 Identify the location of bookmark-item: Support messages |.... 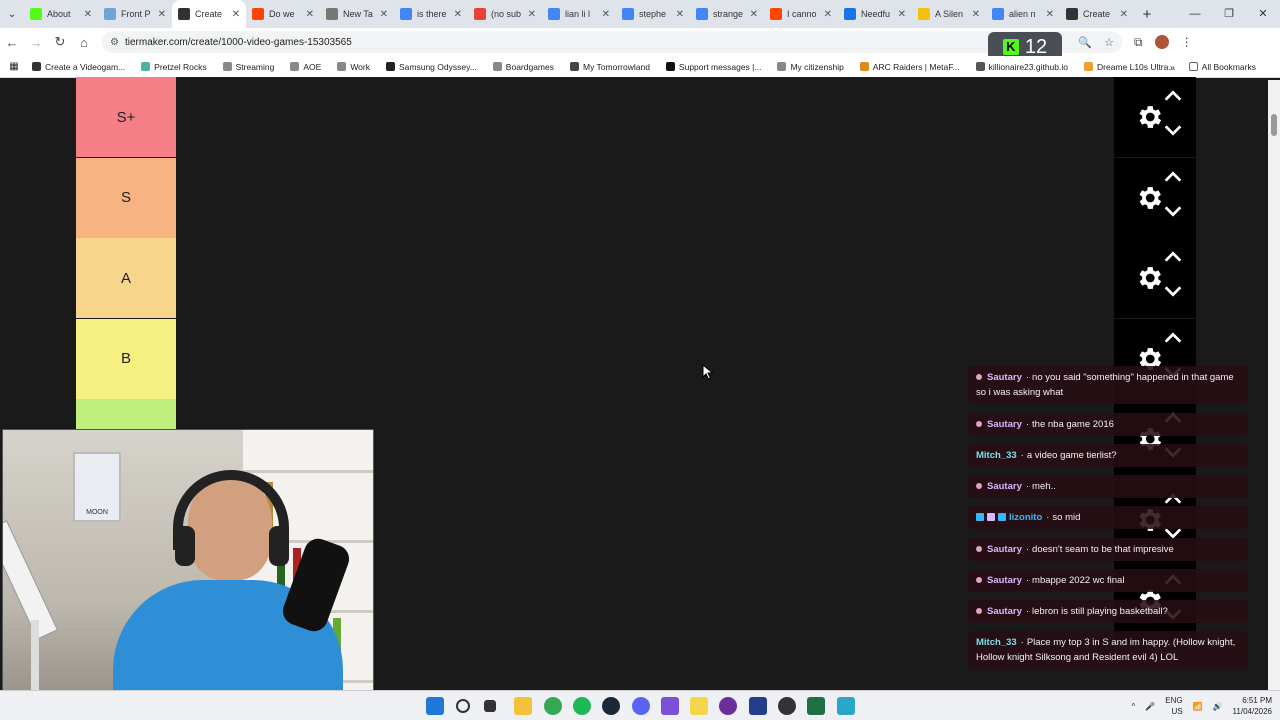
(713, 67).